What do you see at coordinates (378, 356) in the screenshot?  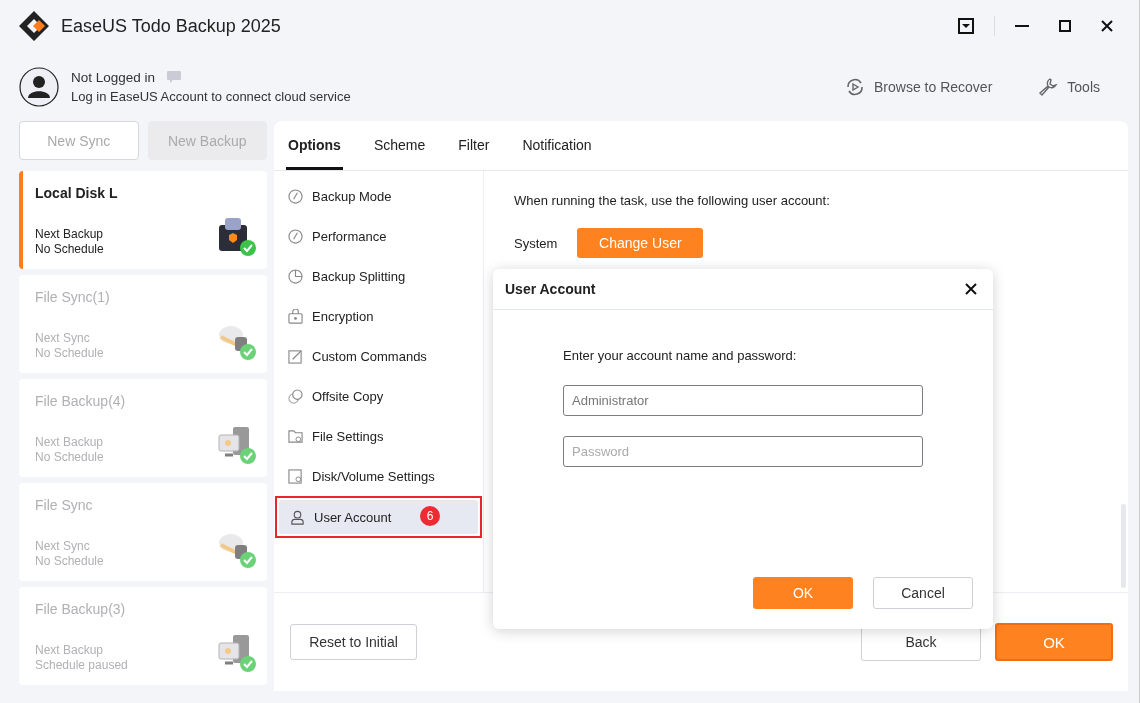 I see `menu-item: Custom Commands` at bounding box center [378, 356].